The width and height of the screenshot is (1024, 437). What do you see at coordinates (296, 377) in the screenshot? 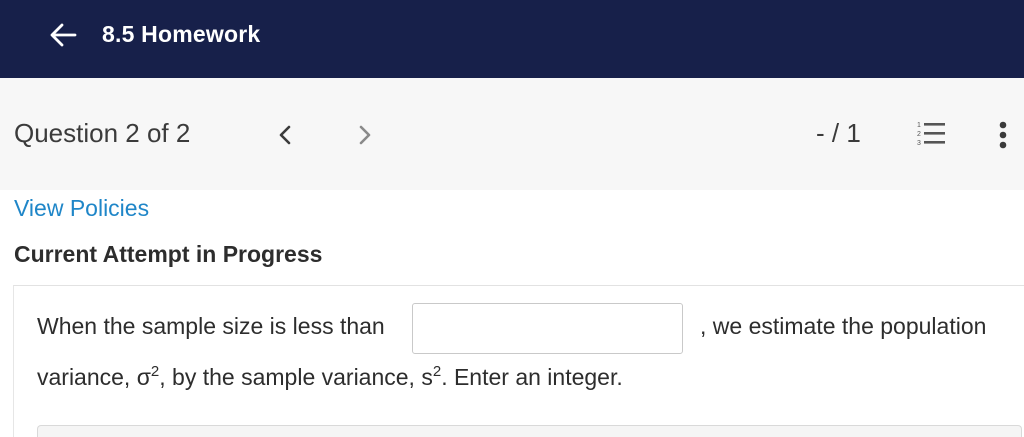
I see `question-line2-part2: , by the sample variance, s` at bounding box center [296, 377].